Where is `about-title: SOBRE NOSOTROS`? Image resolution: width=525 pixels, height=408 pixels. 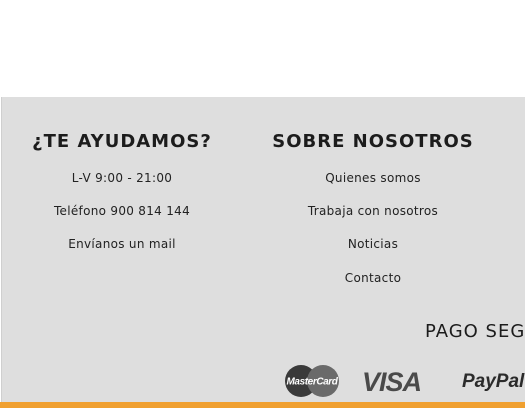 about-title: SOBRE NOSOTROS is located at coordinates (373, 141).